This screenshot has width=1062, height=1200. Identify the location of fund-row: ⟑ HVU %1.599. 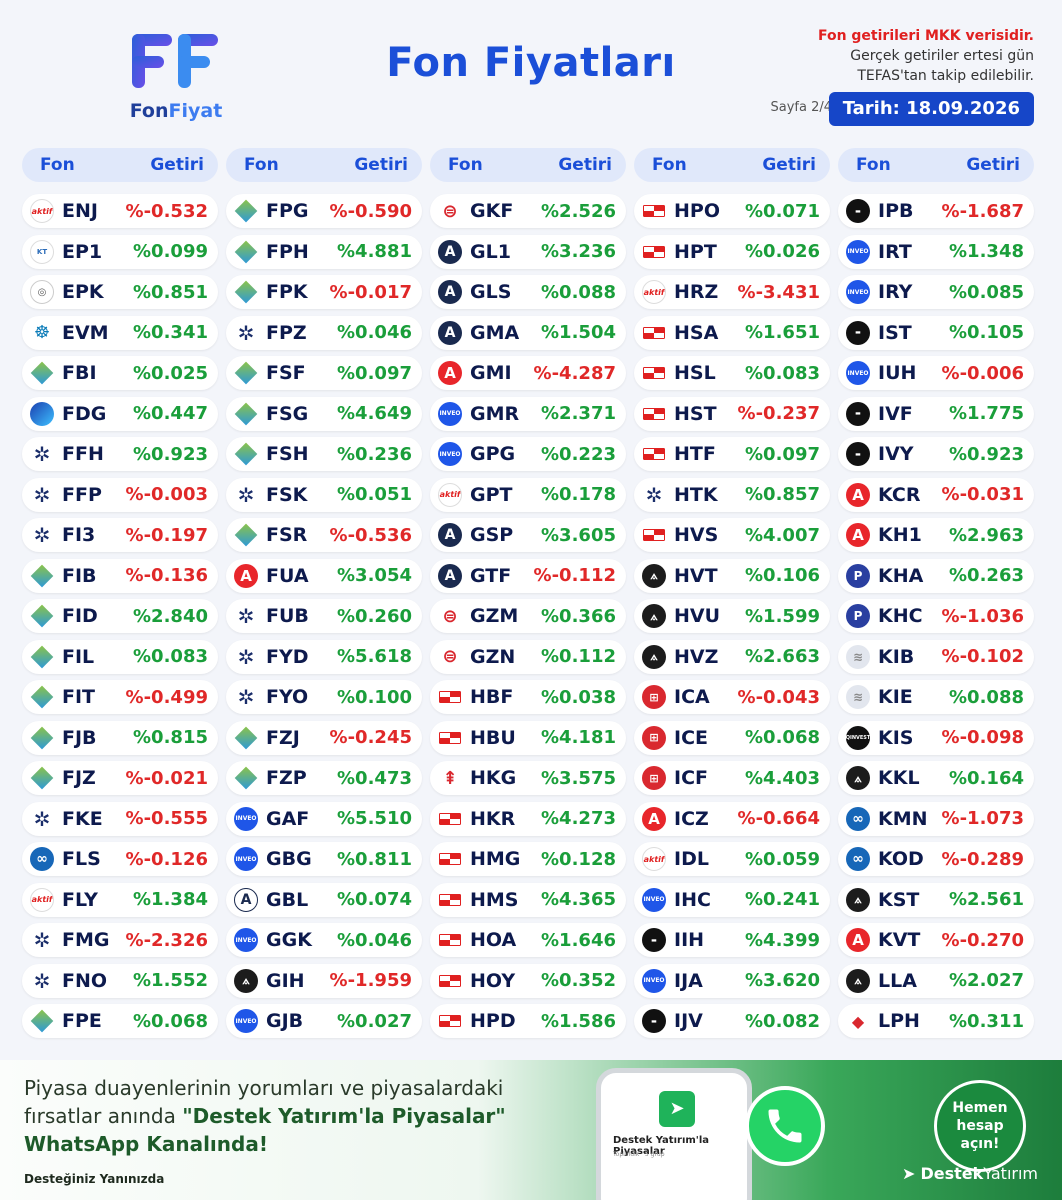
(732, 616).